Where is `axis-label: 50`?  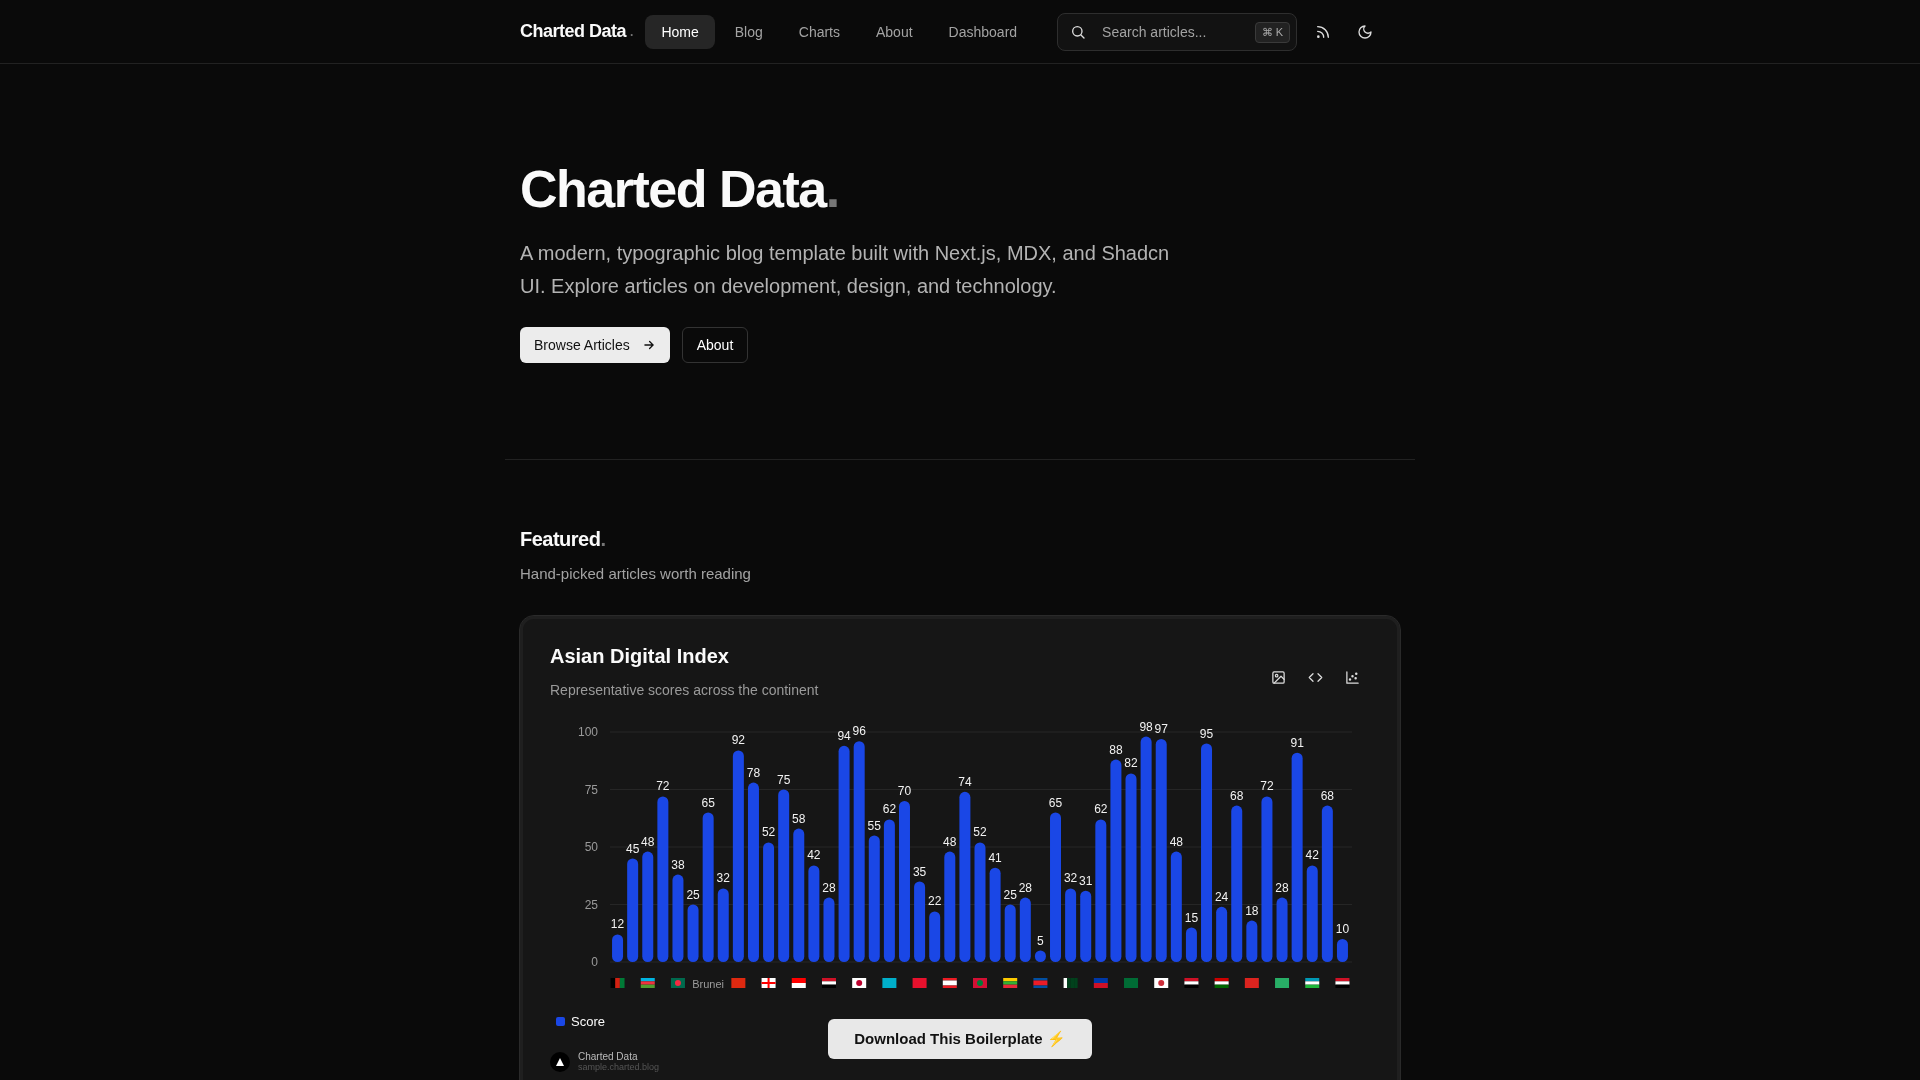
axis-label: 50 is located at coordinates (591, 847).